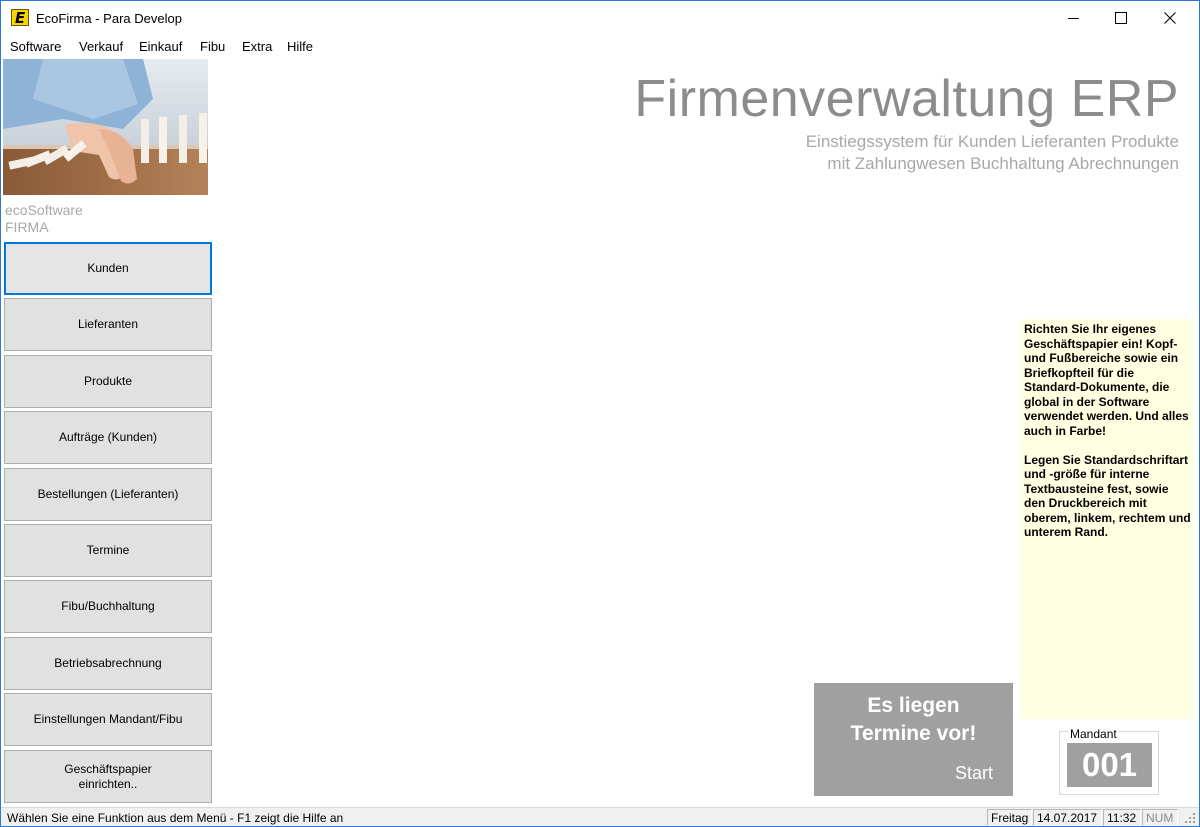 The height and width of the screenshot is (827, 1200). Describe the element at coordinates (257, 46) in the screenshot. I see `menu-extra: Extra` at that location.